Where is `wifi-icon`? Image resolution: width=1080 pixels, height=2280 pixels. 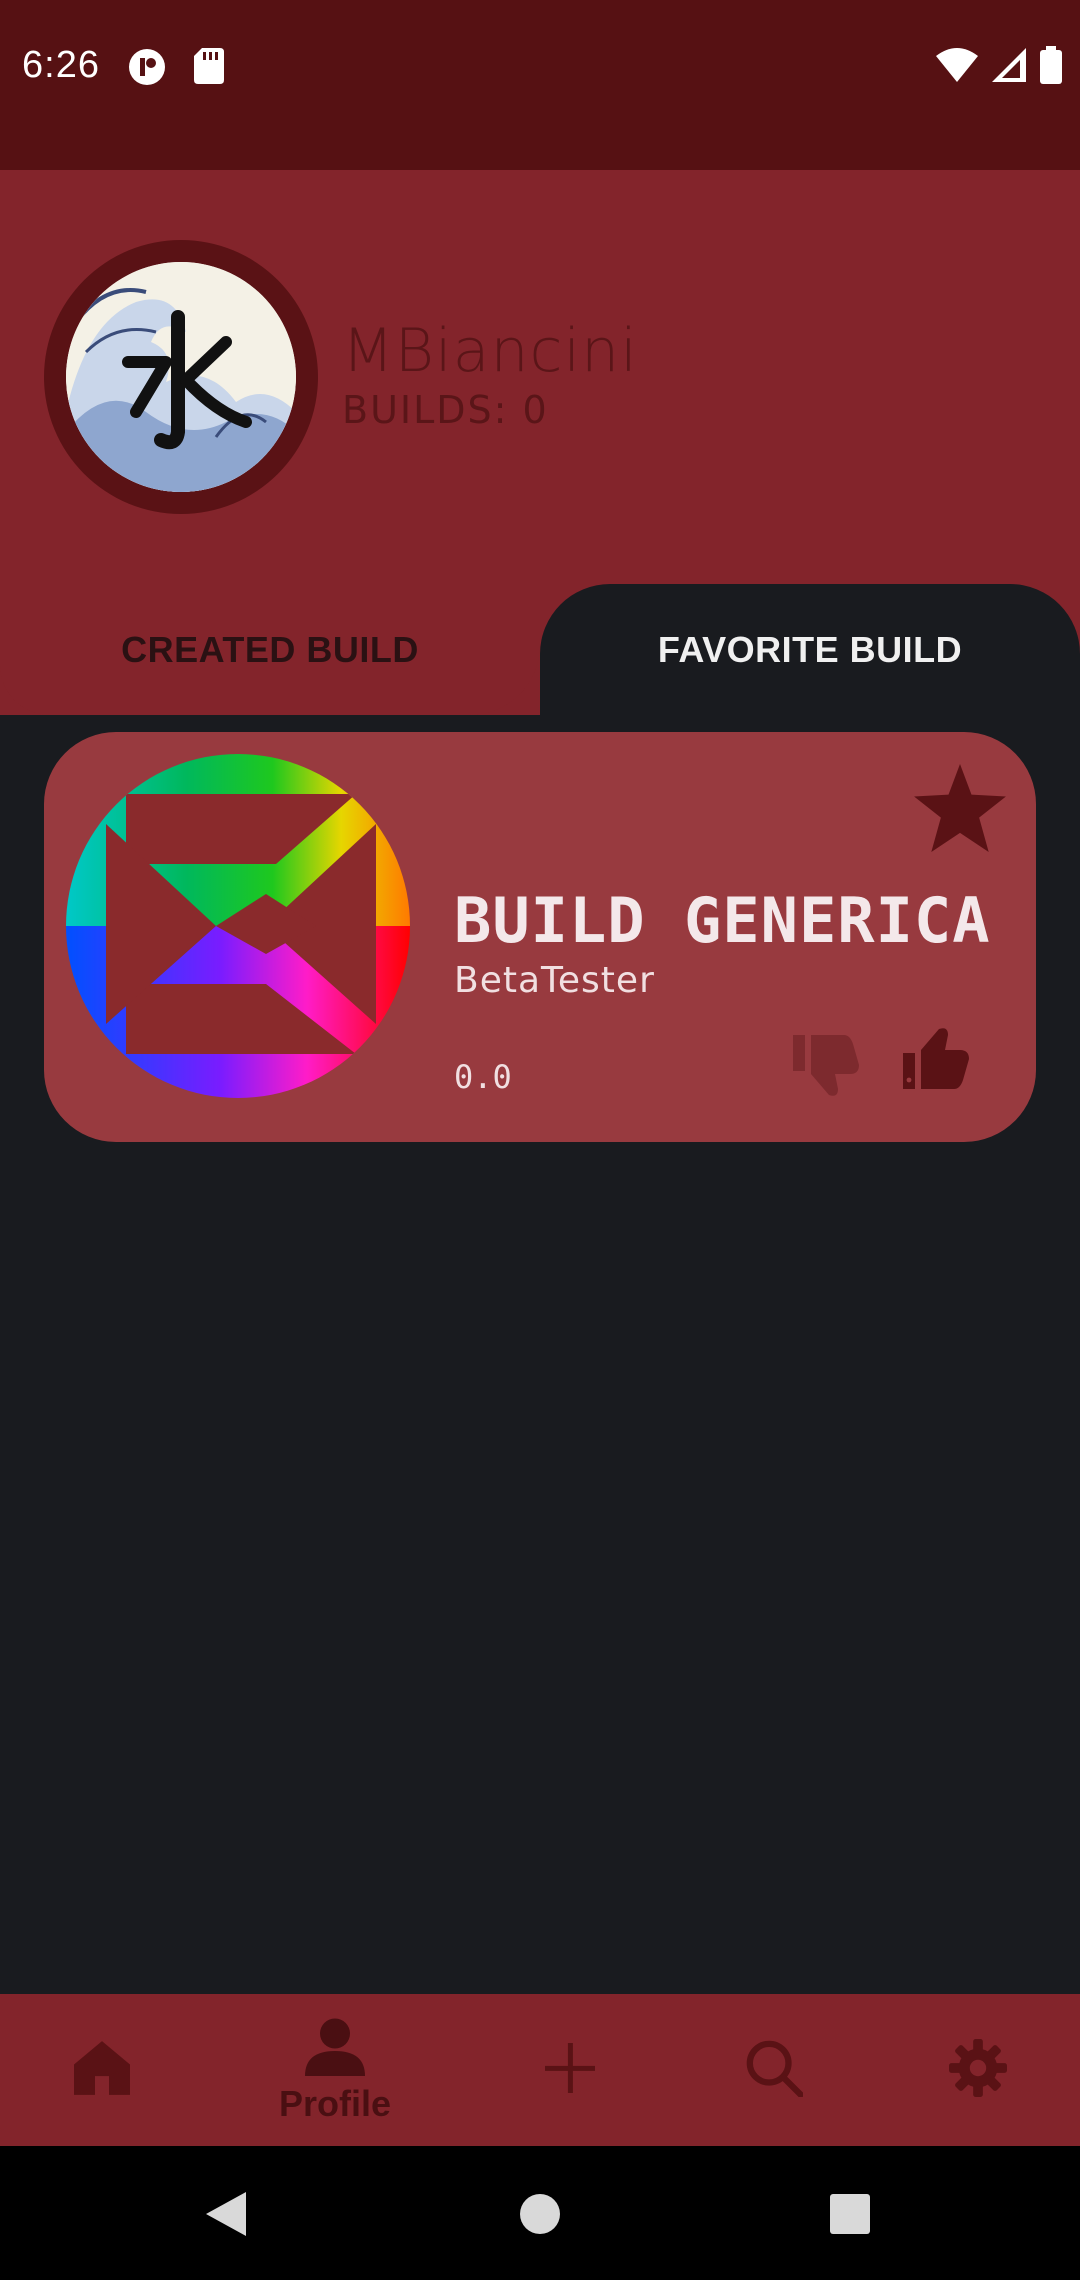 wifi-icon is located at coordinates (957, 67).